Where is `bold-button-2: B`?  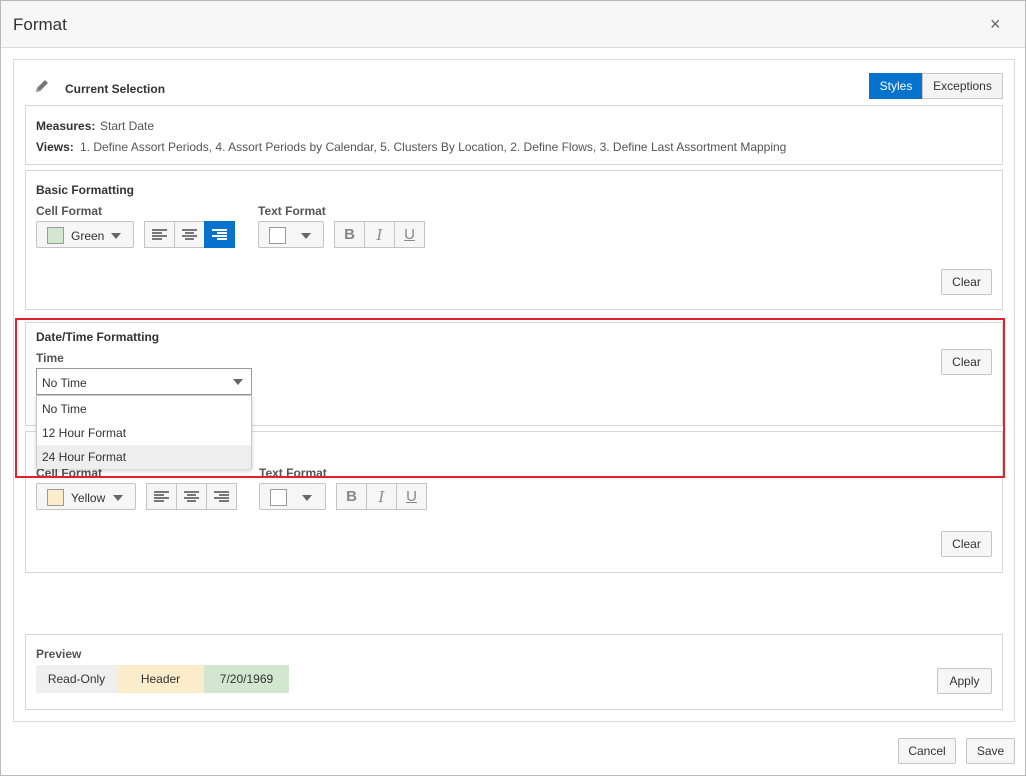 bold-button-2: B is located at coordinates (351, 496).